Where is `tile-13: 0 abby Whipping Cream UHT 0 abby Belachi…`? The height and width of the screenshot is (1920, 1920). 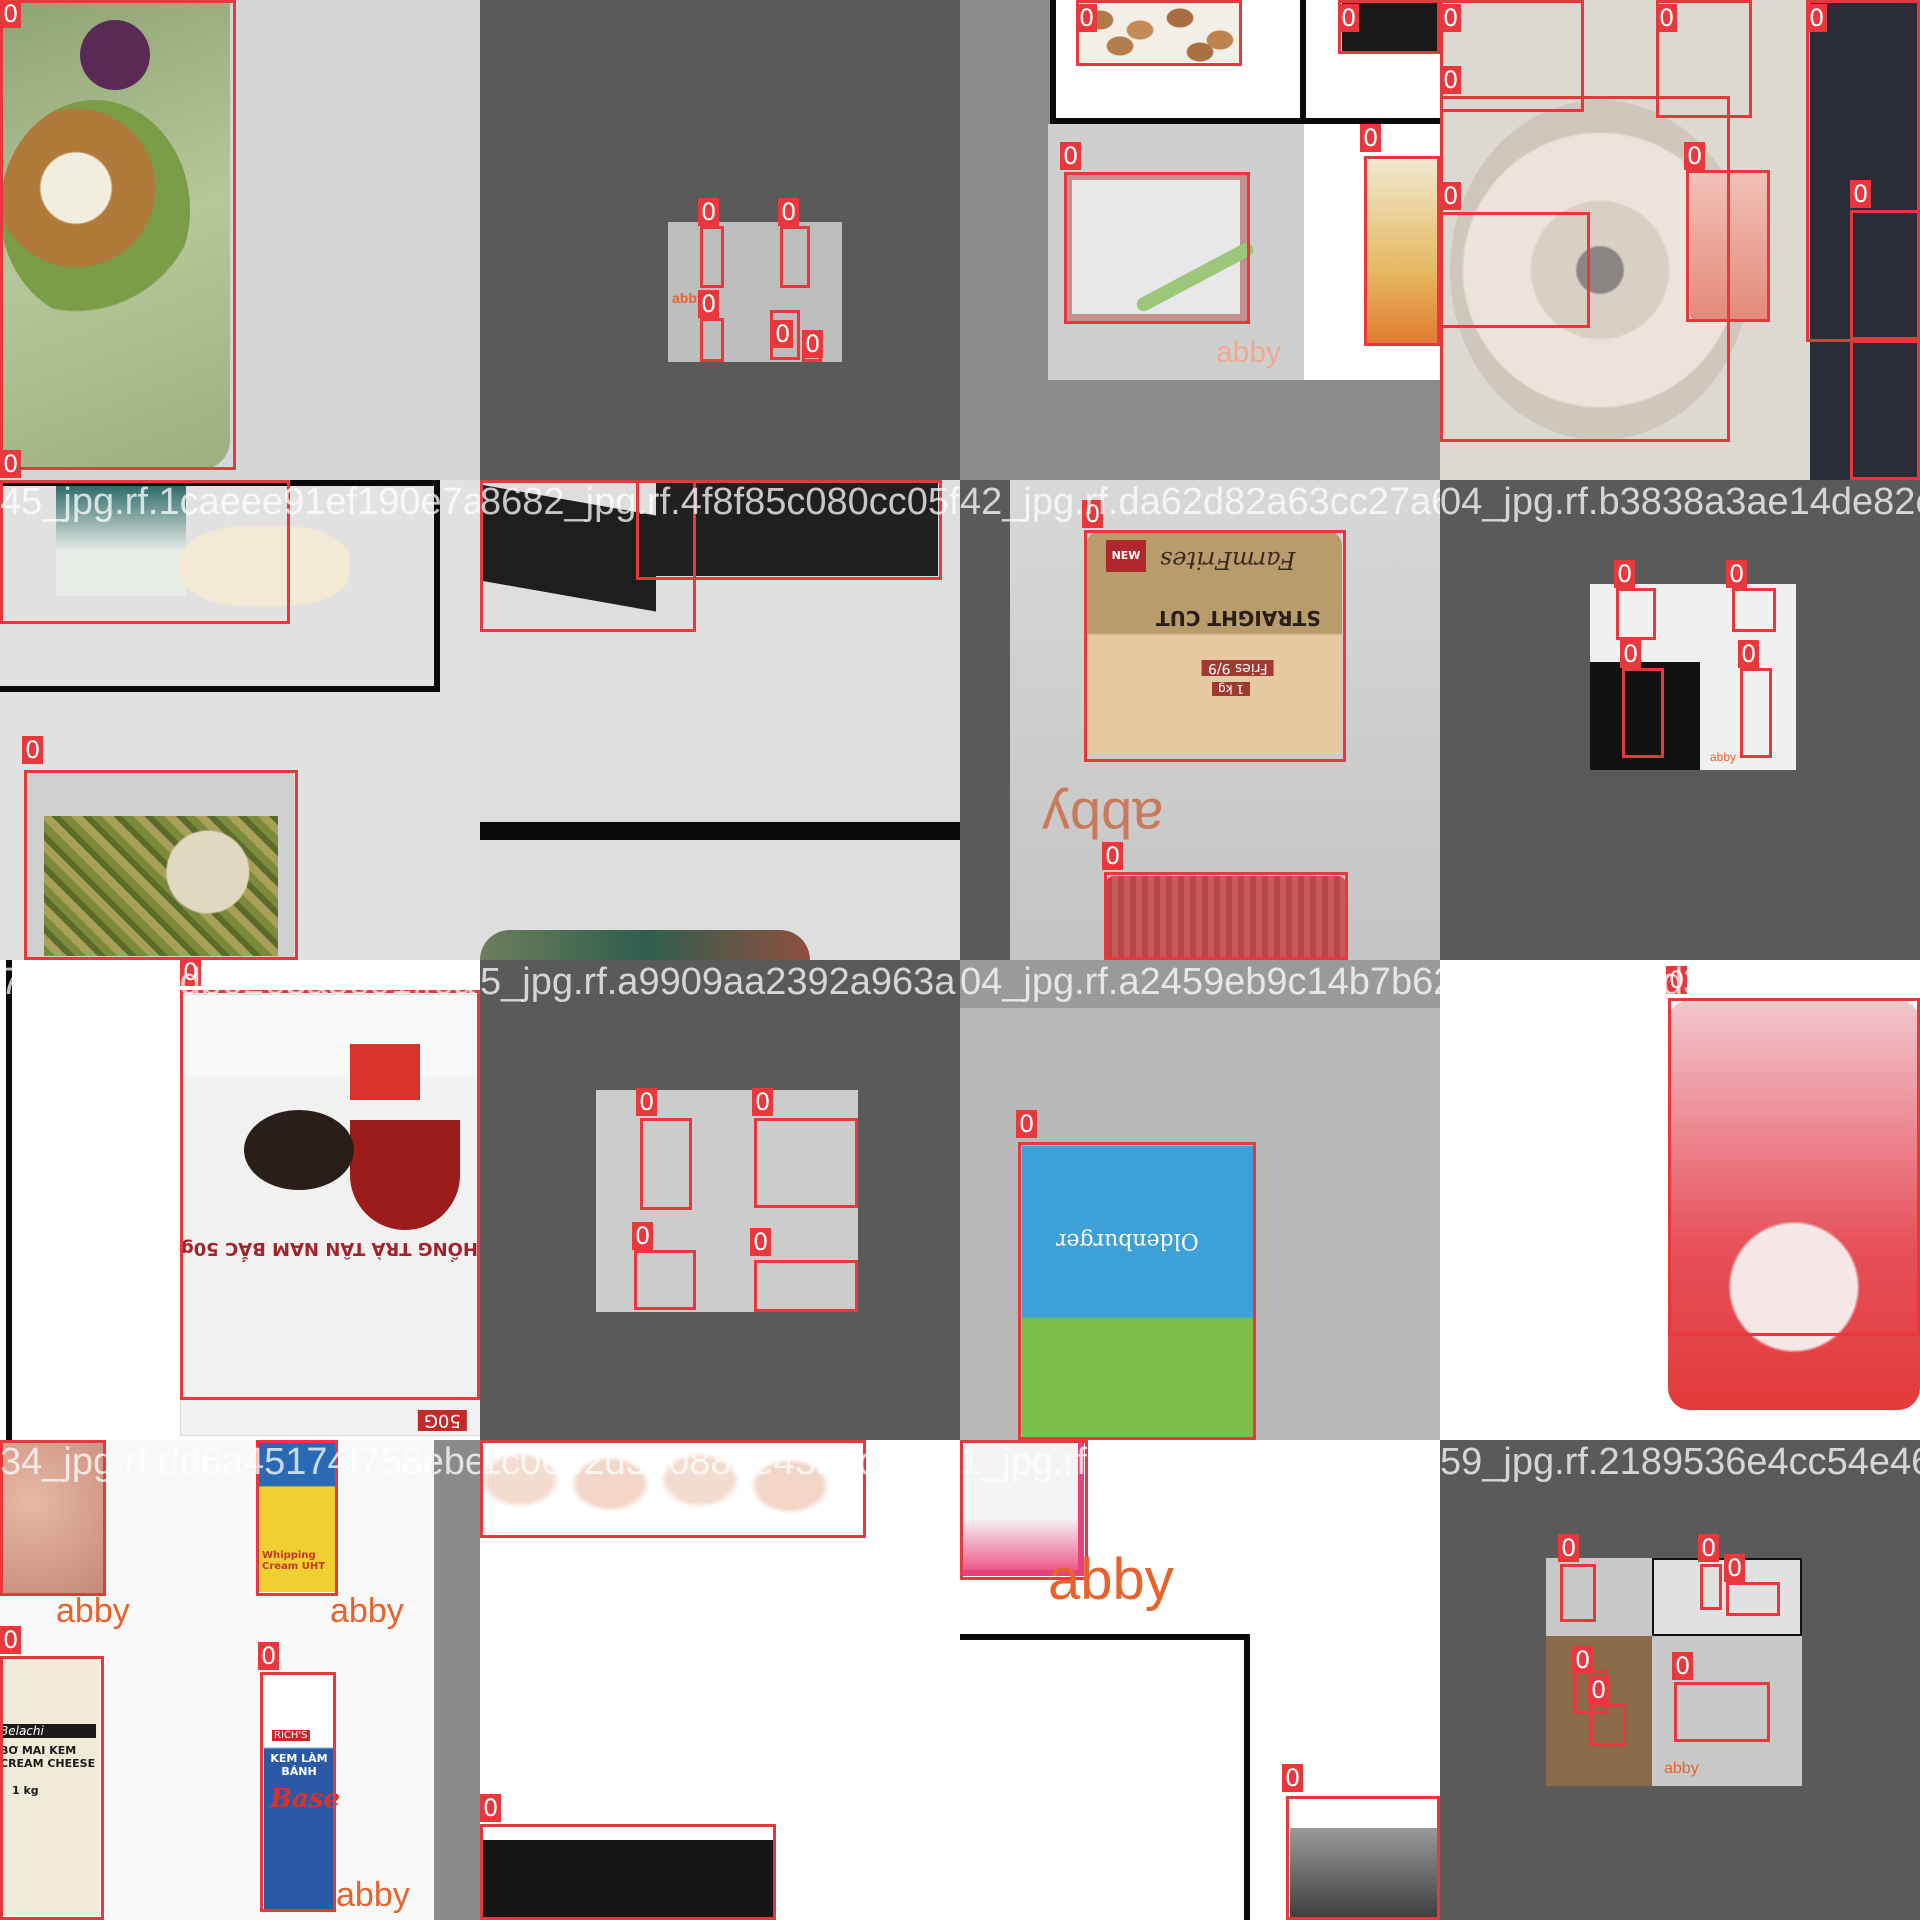
tile-13: 0 abby Whipping Cream UHT 0 abby Belachi… is located at coordinates (240, 1680).